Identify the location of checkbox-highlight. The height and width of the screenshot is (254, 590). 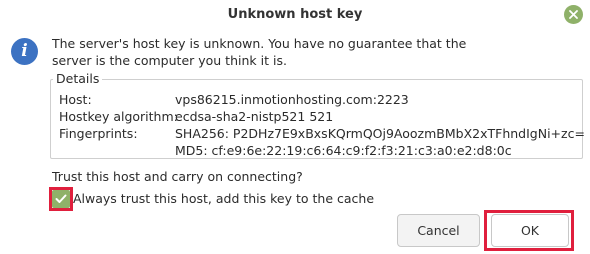
(61, 199).